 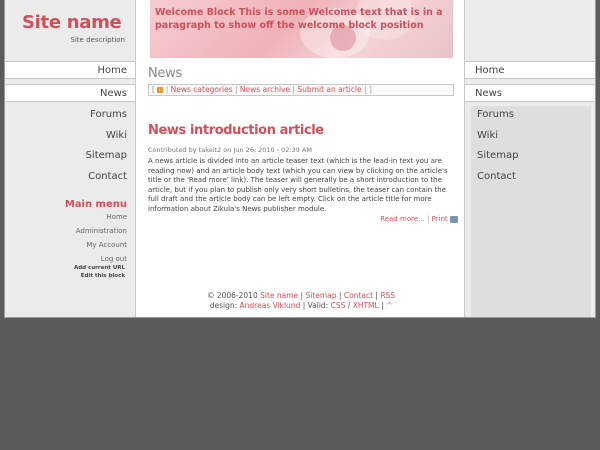 What do you see at coordinates (530, 70) in the screenshot?
I see `right-nav-home: Home` at bounding box center [530, 70].